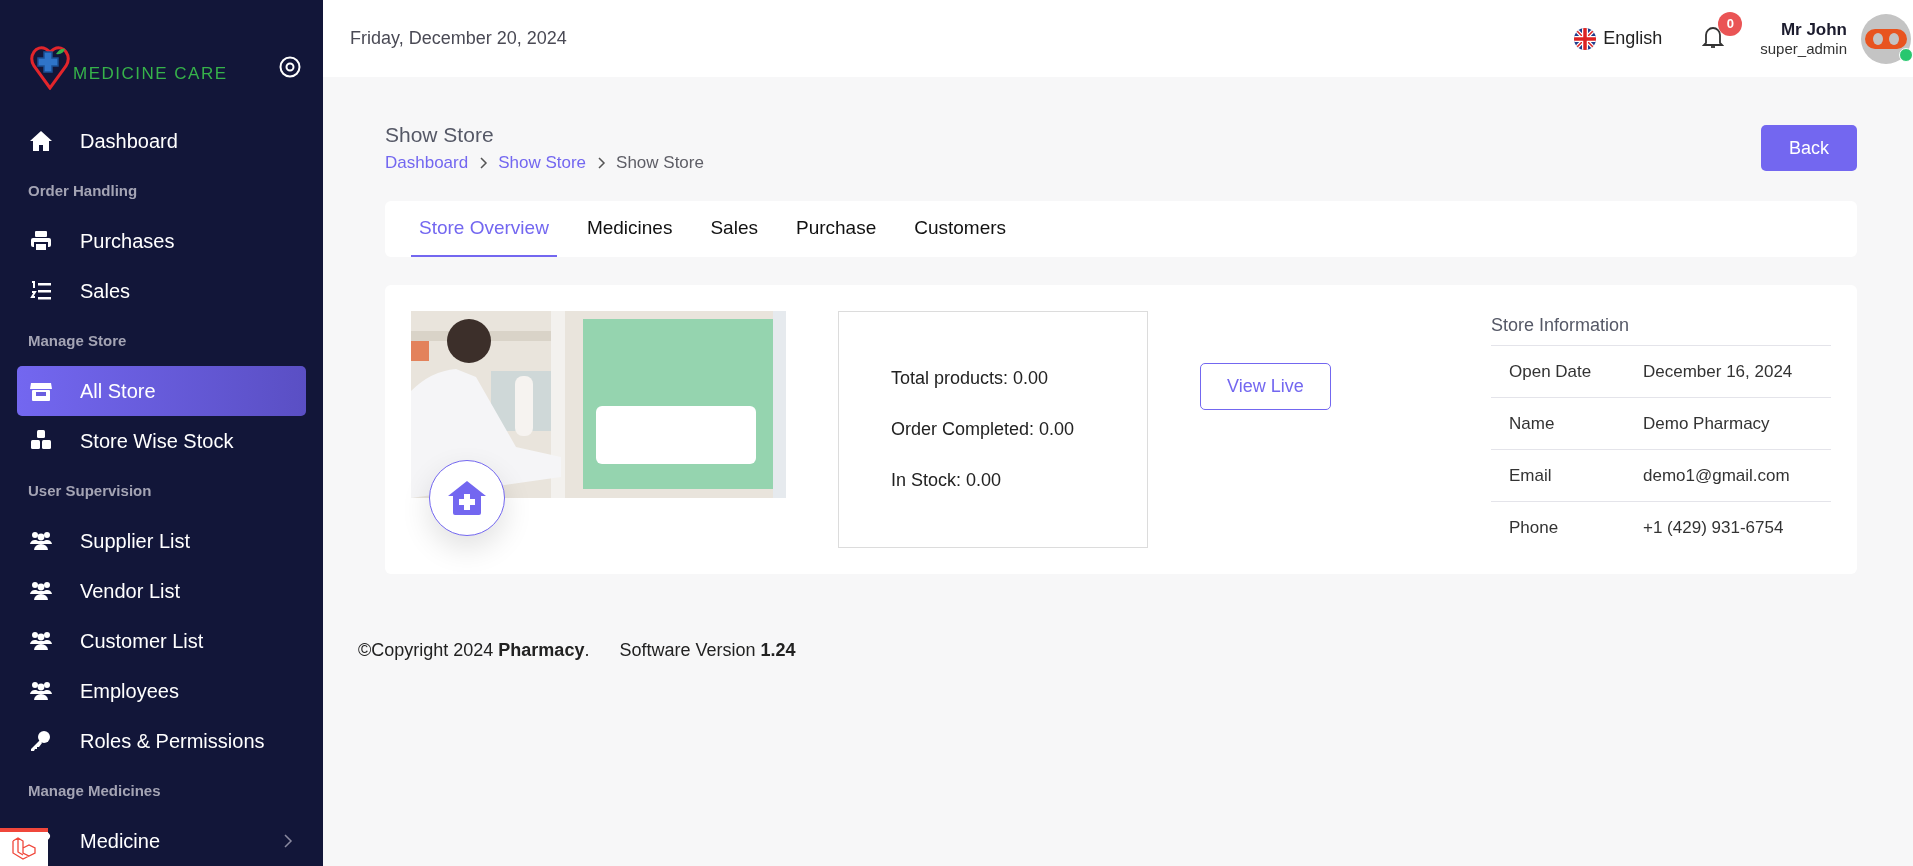 The height and width of the screenshot is (866, 1913). I want to click on logo-icon, so click(50, 67).